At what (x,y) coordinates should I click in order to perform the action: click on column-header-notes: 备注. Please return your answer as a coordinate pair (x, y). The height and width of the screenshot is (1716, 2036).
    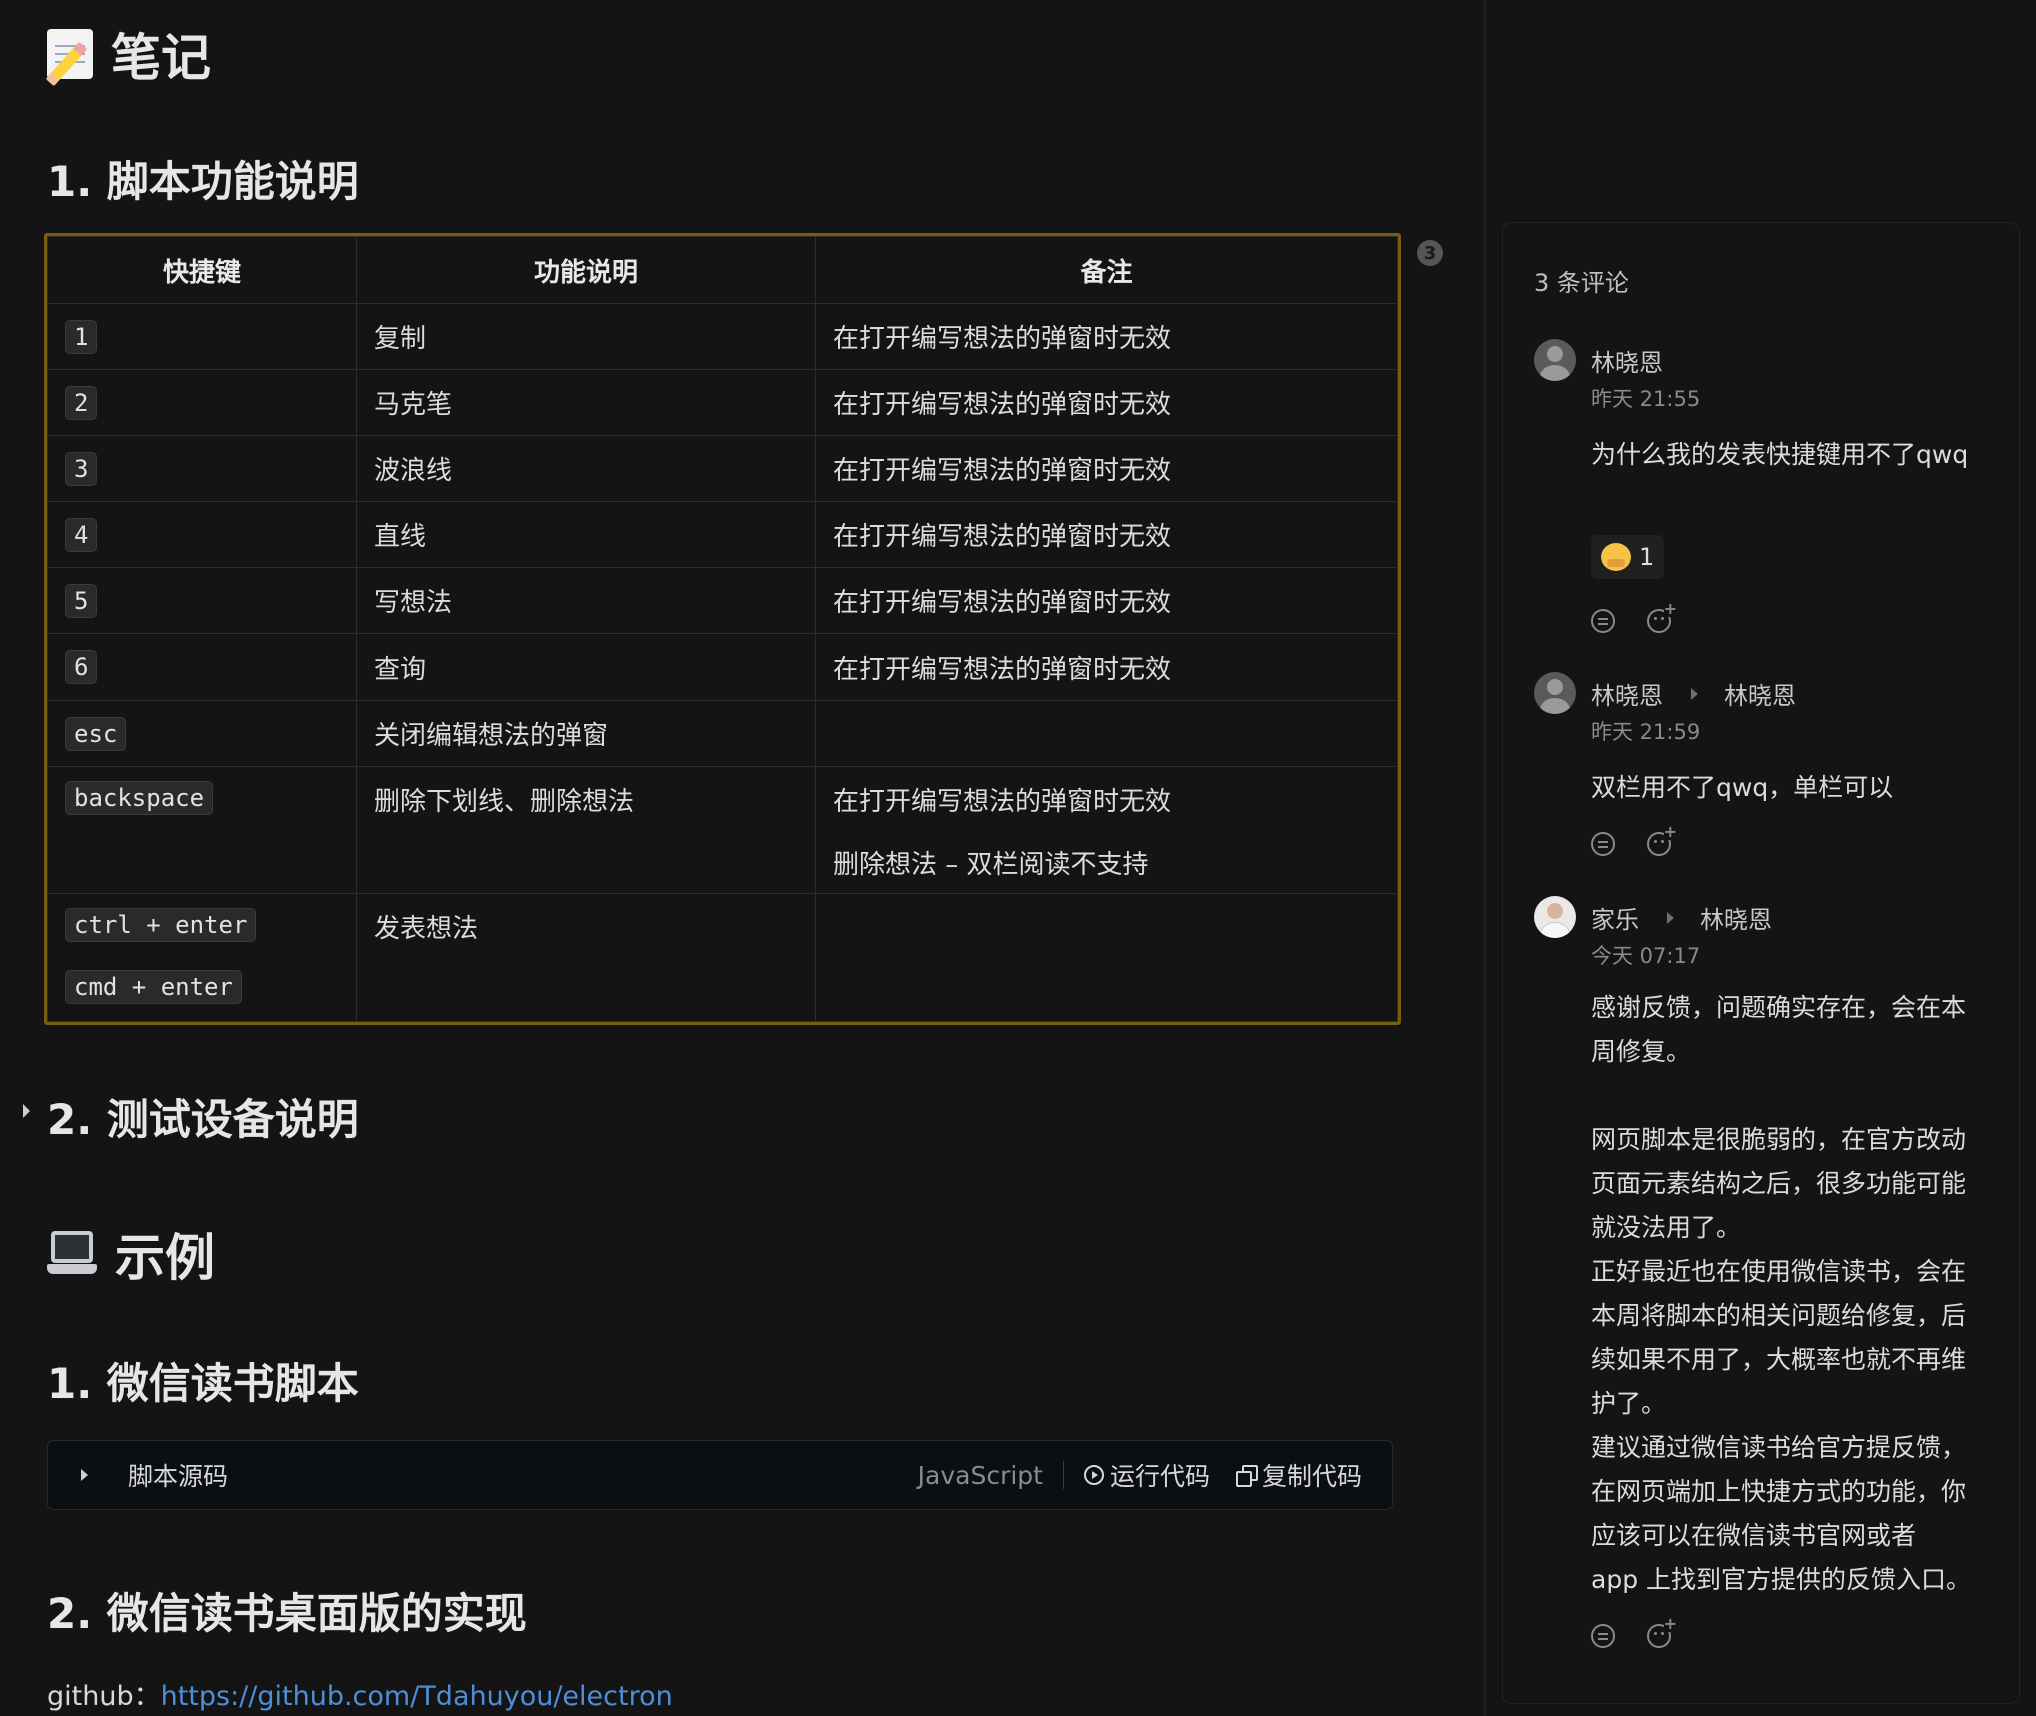
    Looking at the image, I should click on (1106, 270).